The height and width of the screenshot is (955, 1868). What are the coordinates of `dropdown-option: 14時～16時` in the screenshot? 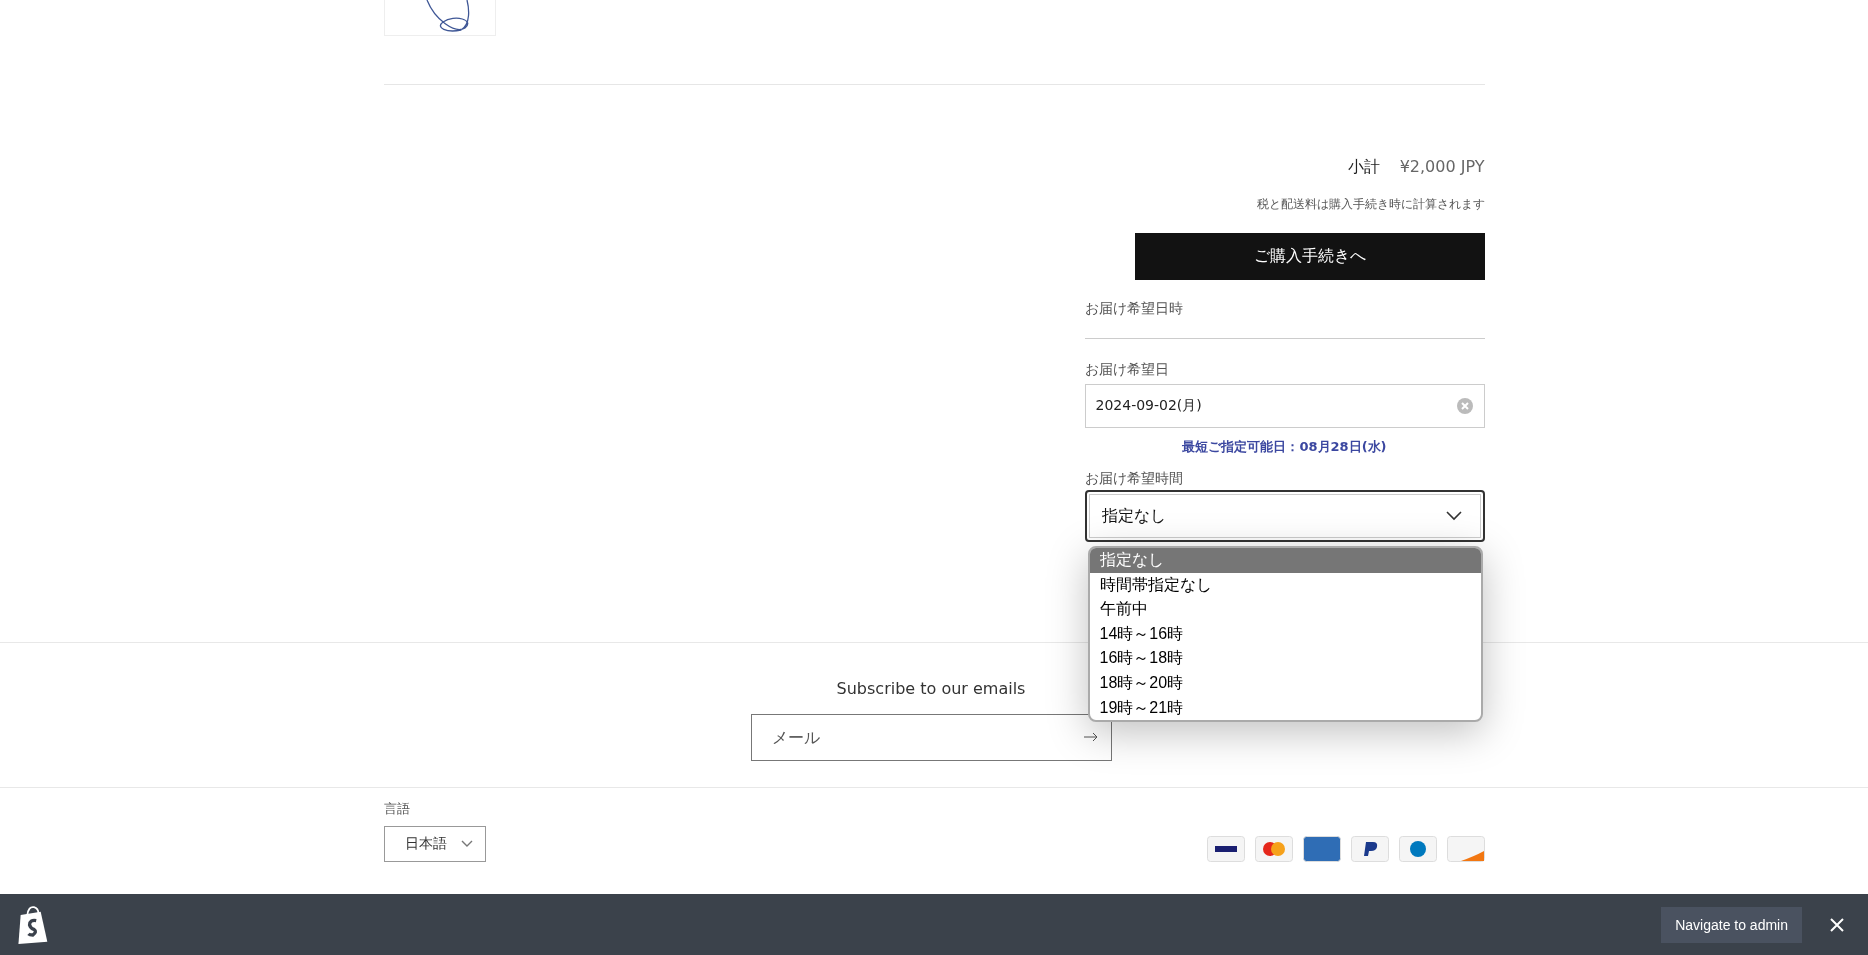 It's located at (1285, 634).